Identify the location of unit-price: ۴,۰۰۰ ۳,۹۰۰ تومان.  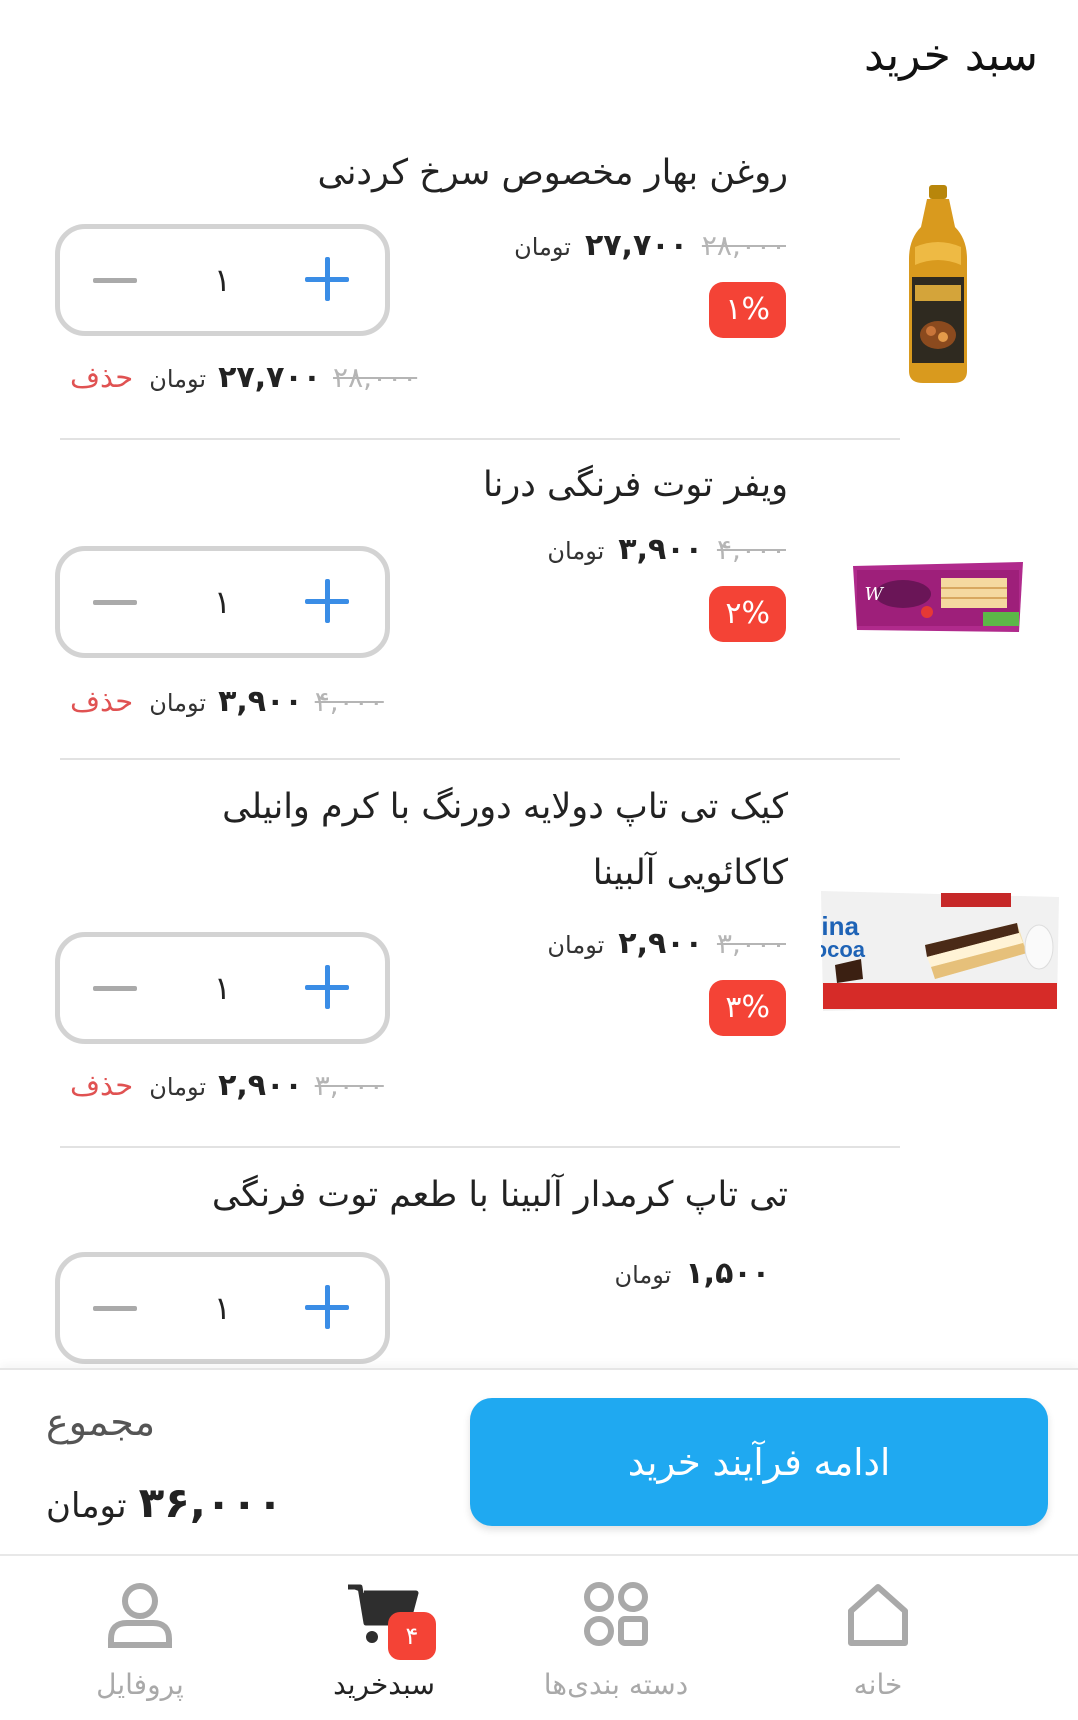
(666, 549).